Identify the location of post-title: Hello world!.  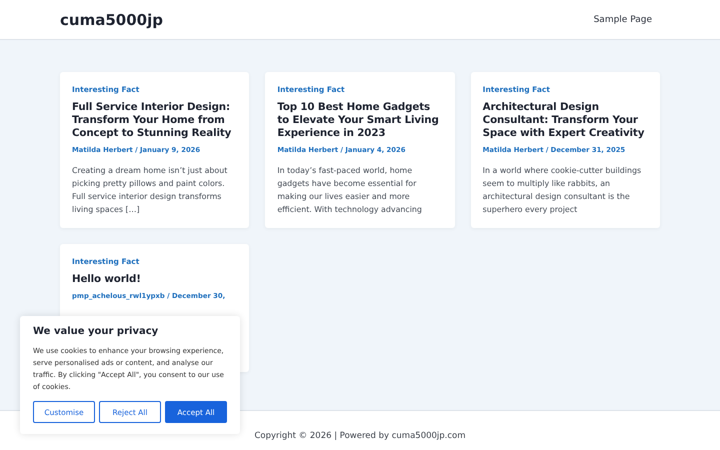
(106, 279).